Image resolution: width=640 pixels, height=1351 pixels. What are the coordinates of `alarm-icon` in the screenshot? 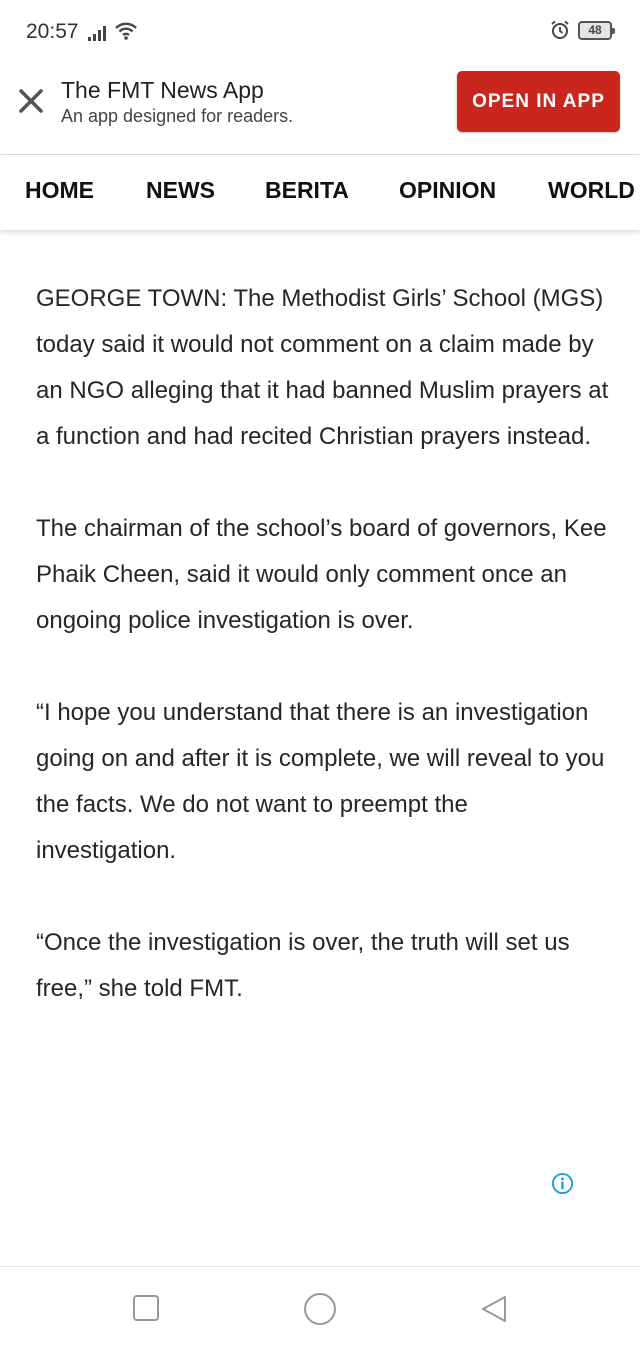 It's located at (560, 29).